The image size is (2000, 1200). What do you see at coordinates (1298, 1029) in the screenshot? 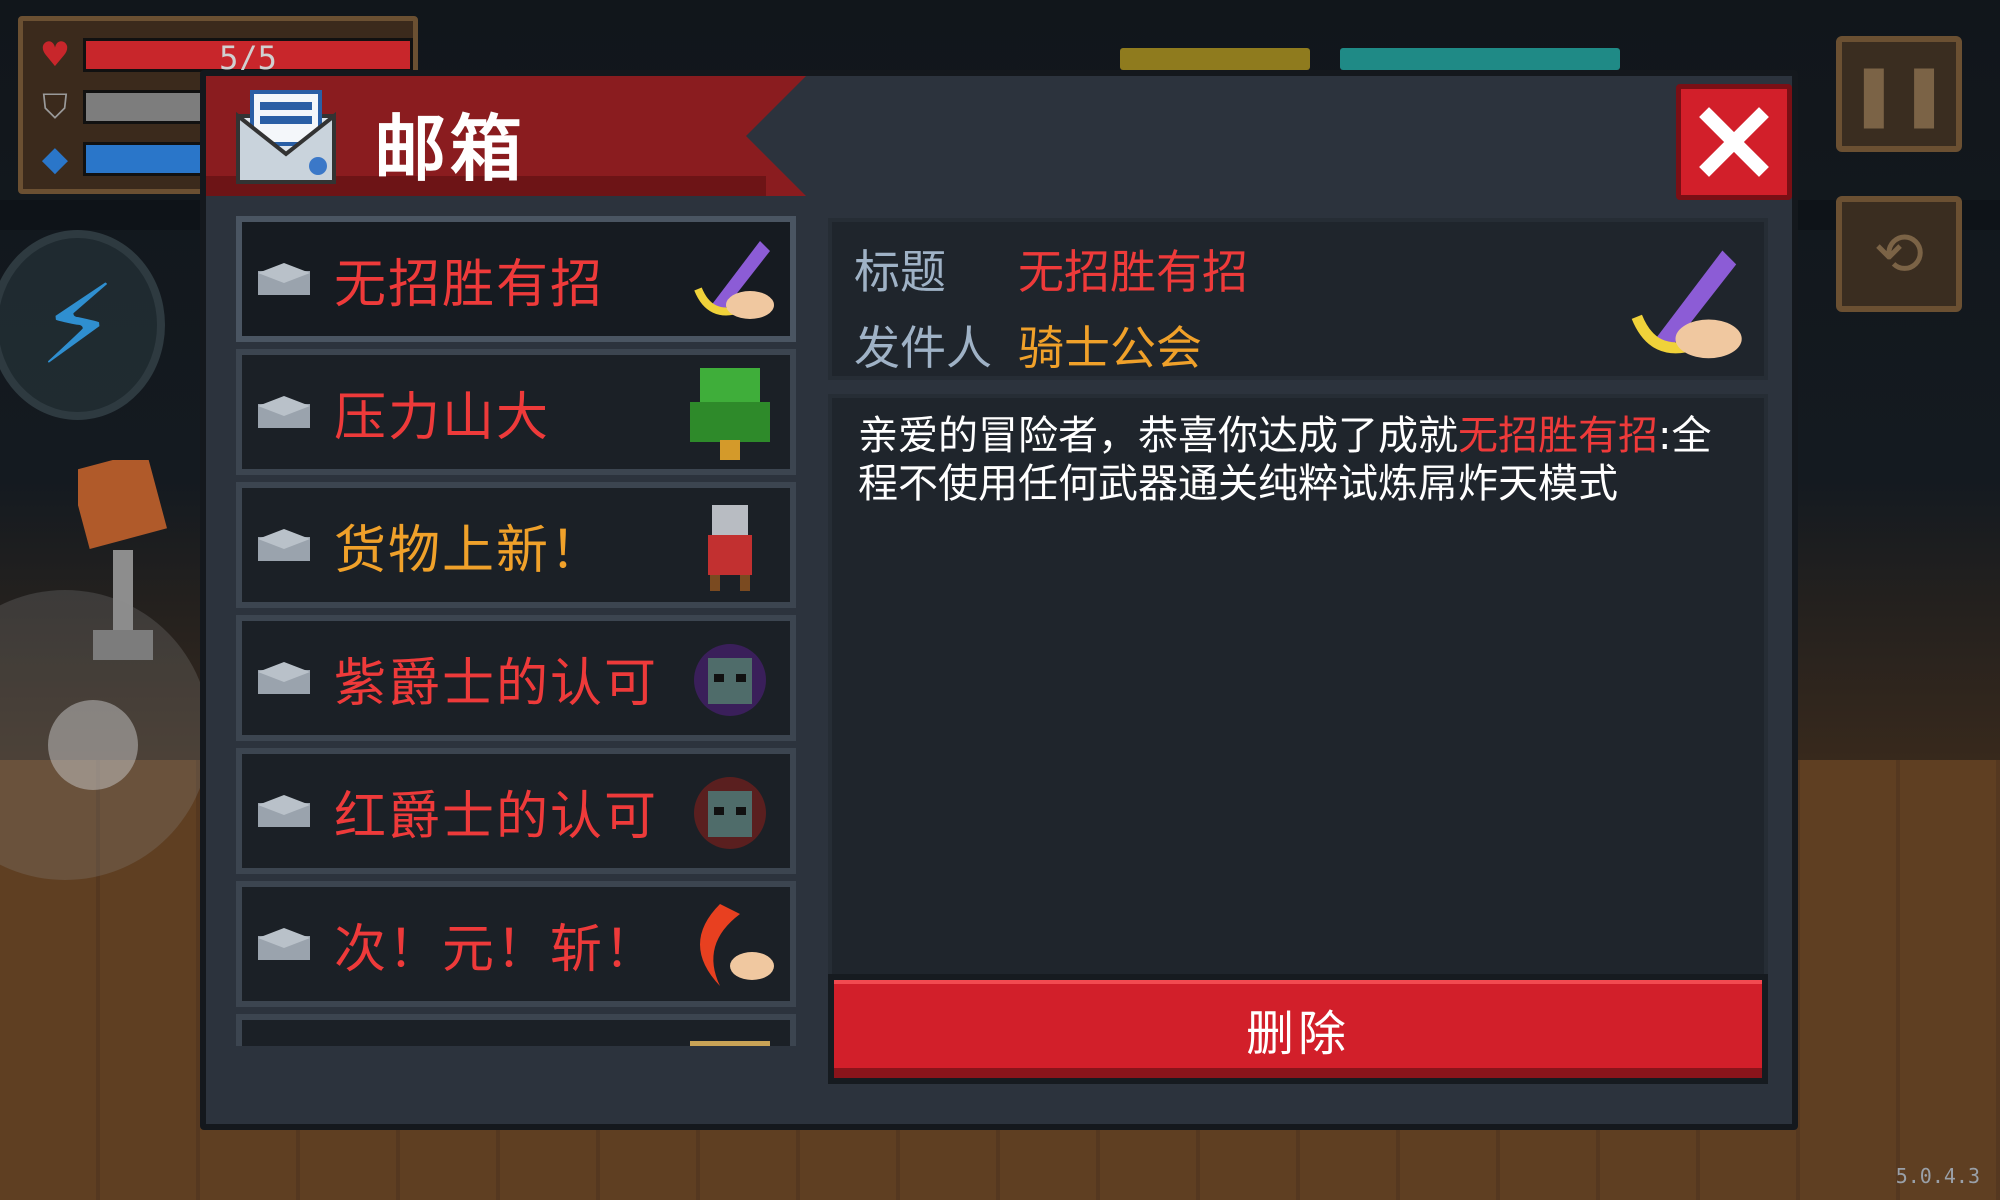
I see `delete-button: 删除` at bounding box center [1298, 1029].